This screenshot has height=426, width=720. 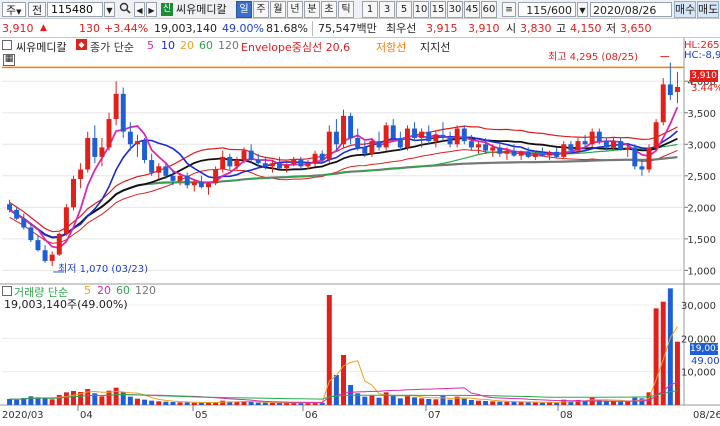 What do you see at coordinates (125, 9) in the screenshot?
I see `search-icon` at bounding box center [125, 9].